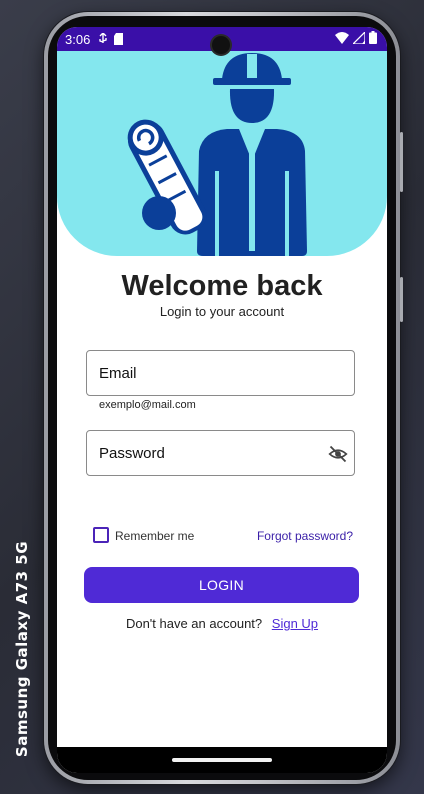 This screenshot has height=794, width=424. What do you see at coordinates (101, 535) in the screenshot?
I see `remember-me-checkbox` at bounding box center [101, 535].